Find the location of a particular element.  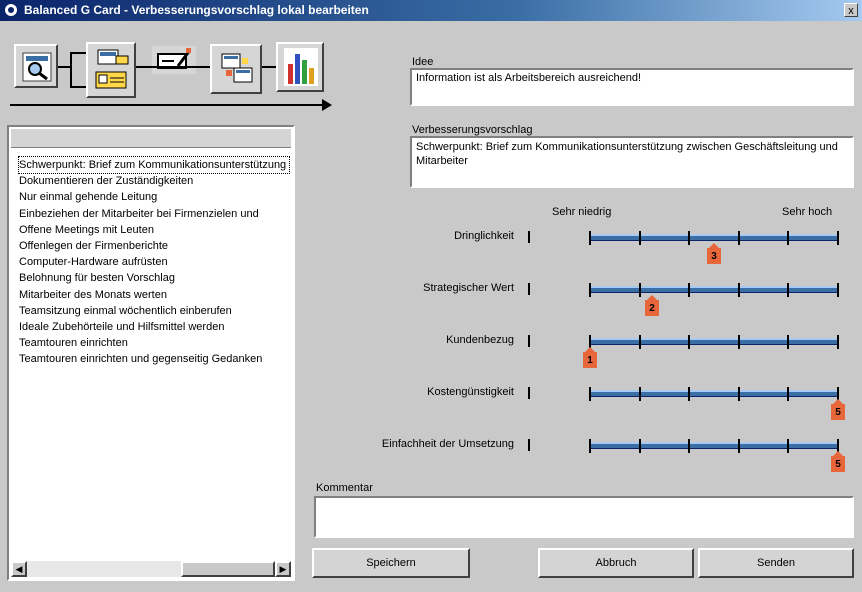

list-header is located at coordinates (151, 138).